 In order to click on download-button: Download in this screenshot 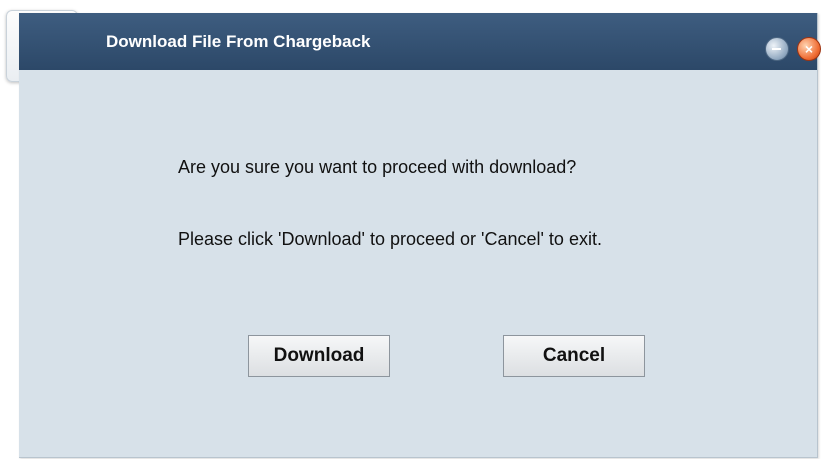, I will do `click(319, 356)`.